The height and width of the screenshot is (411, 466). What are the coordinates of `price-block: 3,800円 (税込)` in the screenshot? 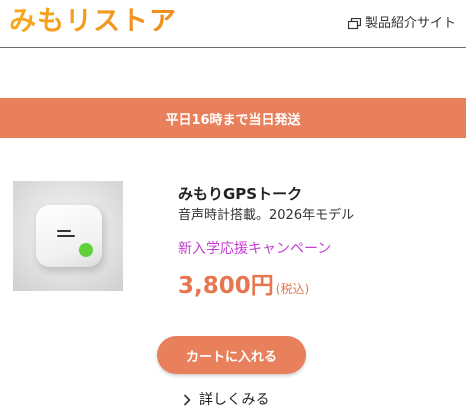 It's located at (243, 286).